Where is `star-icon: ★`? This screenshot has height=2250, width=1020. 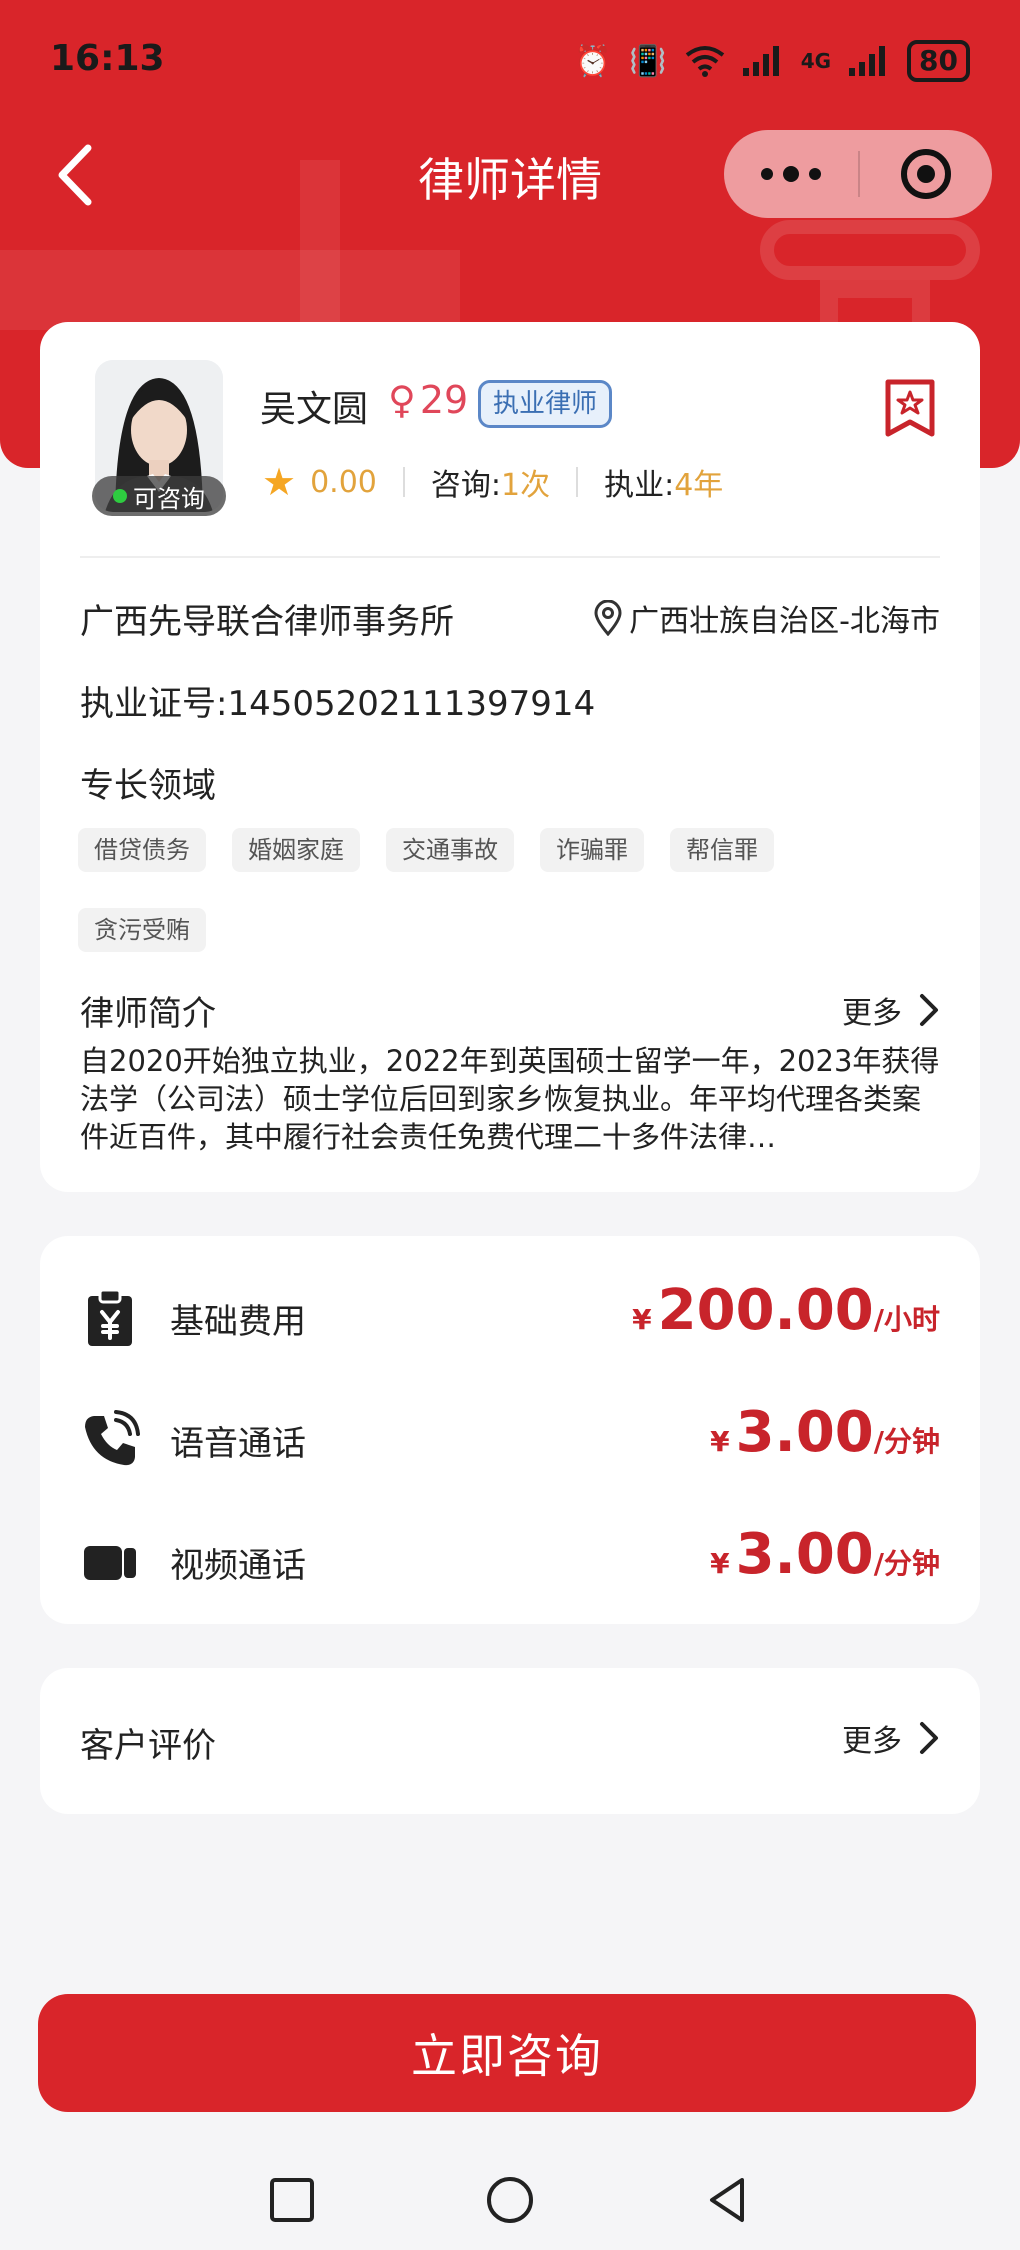
star-icon: ★ is located at coordinates (279, 482).